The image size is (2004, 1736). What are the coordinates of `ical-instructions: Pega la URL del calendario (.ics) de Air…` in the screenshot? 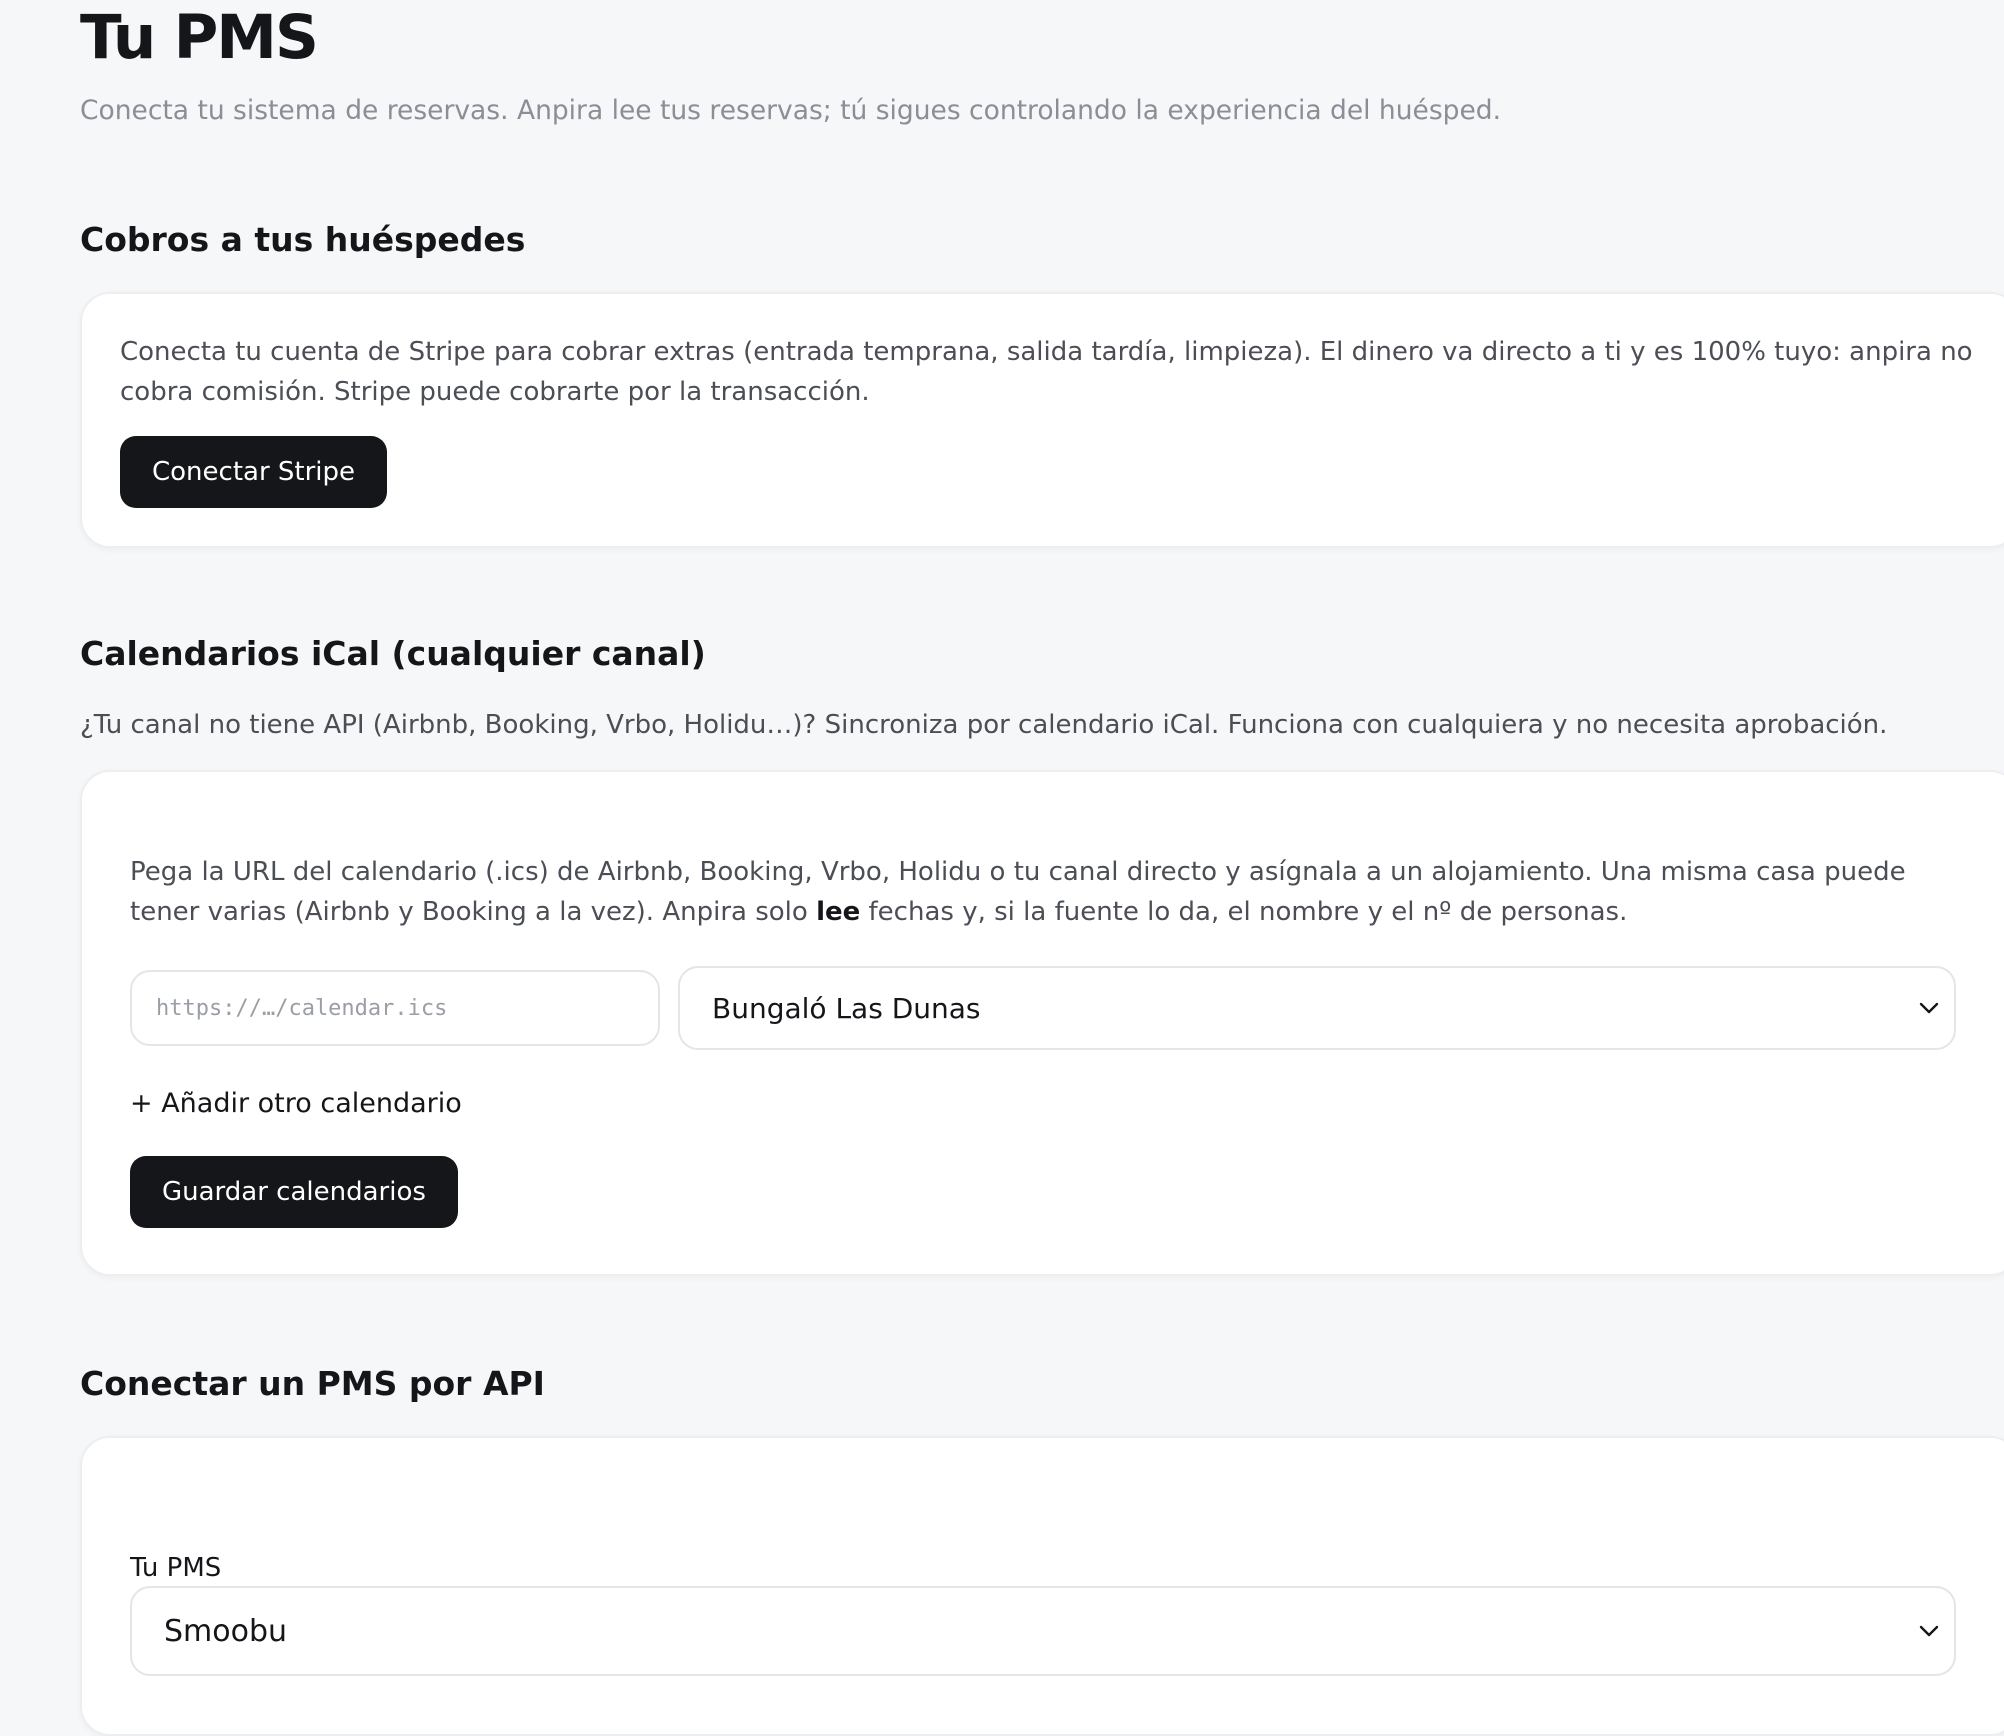 It's located at (1045, 892).